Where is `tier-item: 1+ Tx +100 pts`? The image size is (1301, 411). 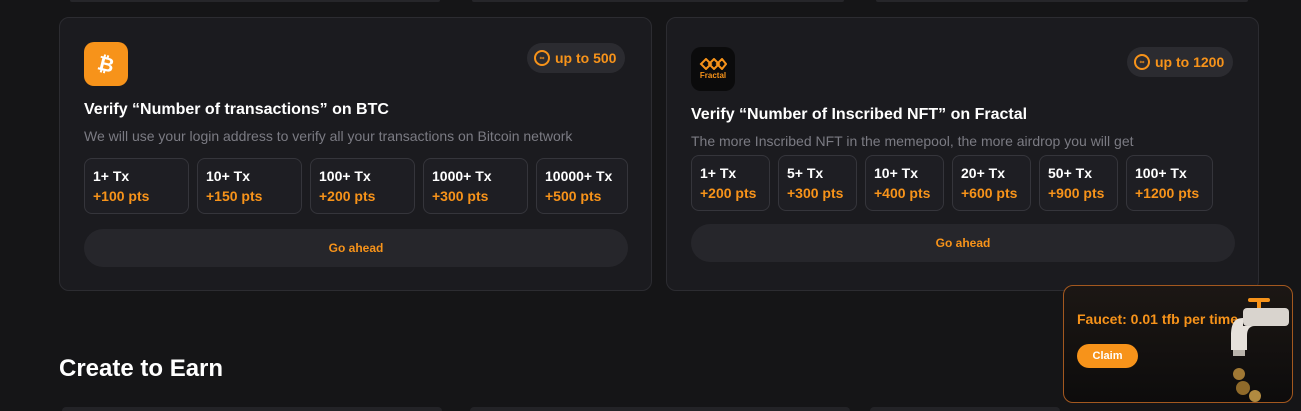 tier-item: 1+ Tx +100 pts is located at coordinates (136, 186).